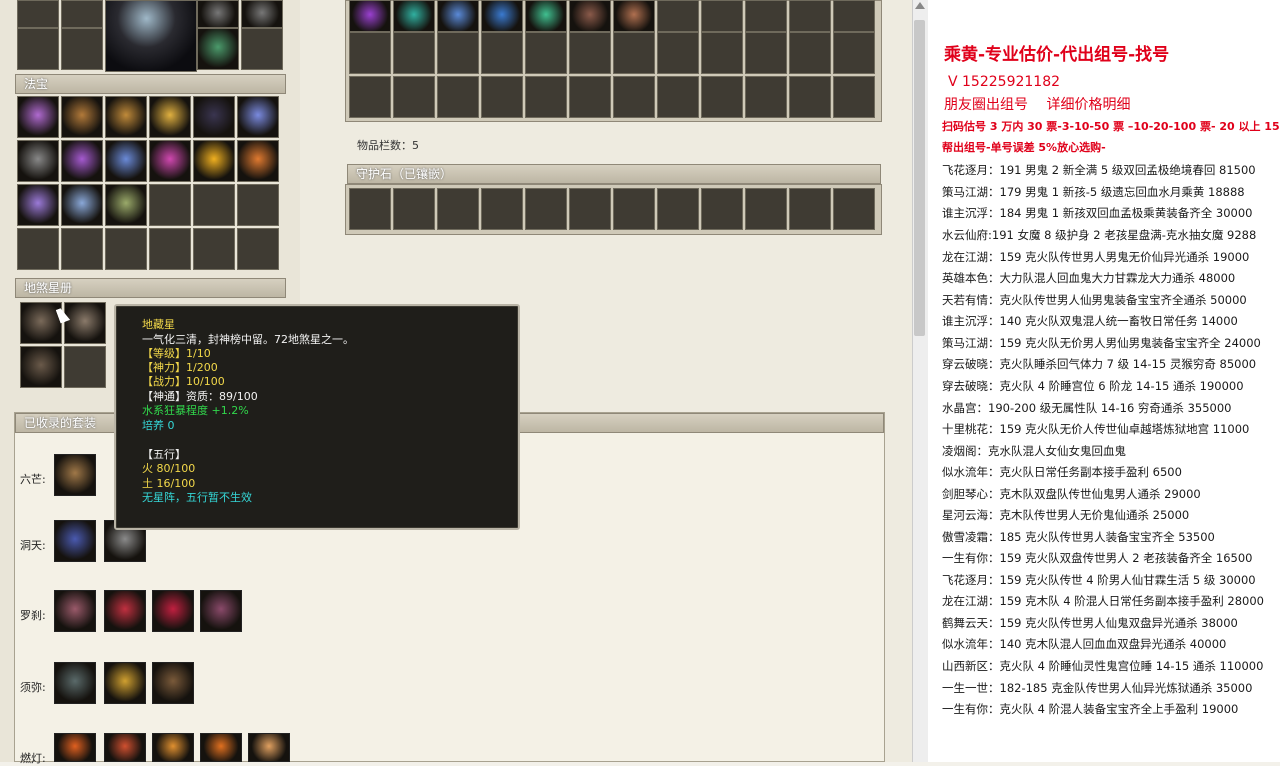 The height and width of the screenshot is (766, 1280). I want to click on scroll-up-icon, so click(920, 5).